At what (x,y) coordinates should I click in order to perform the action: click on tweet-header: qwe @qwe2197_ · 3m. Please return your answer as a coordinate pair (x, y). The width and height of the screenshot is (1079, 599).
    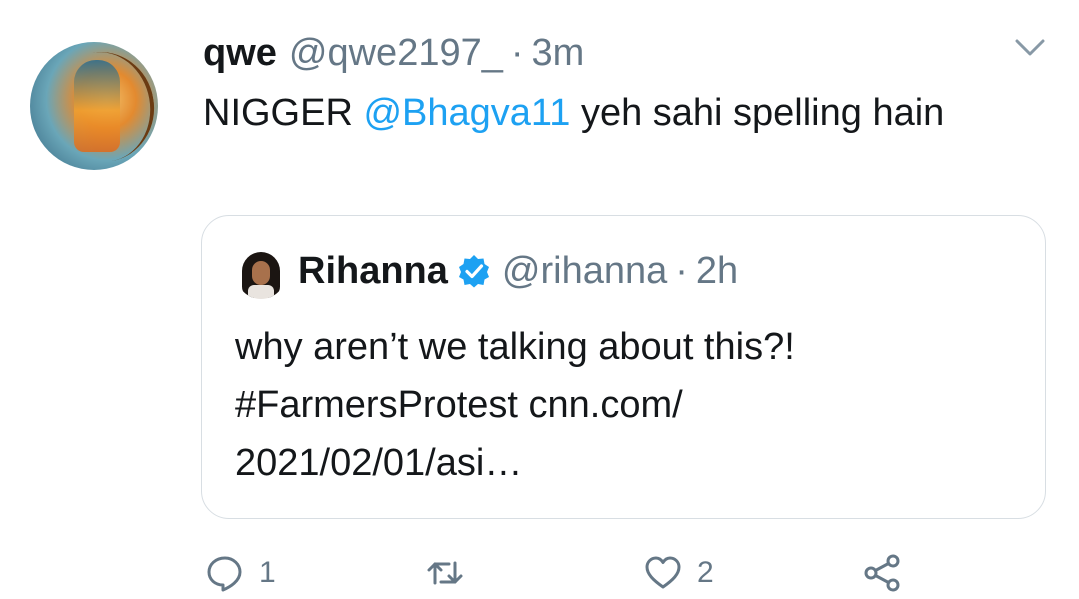
    Looking at the image, I should click on (393, 53).